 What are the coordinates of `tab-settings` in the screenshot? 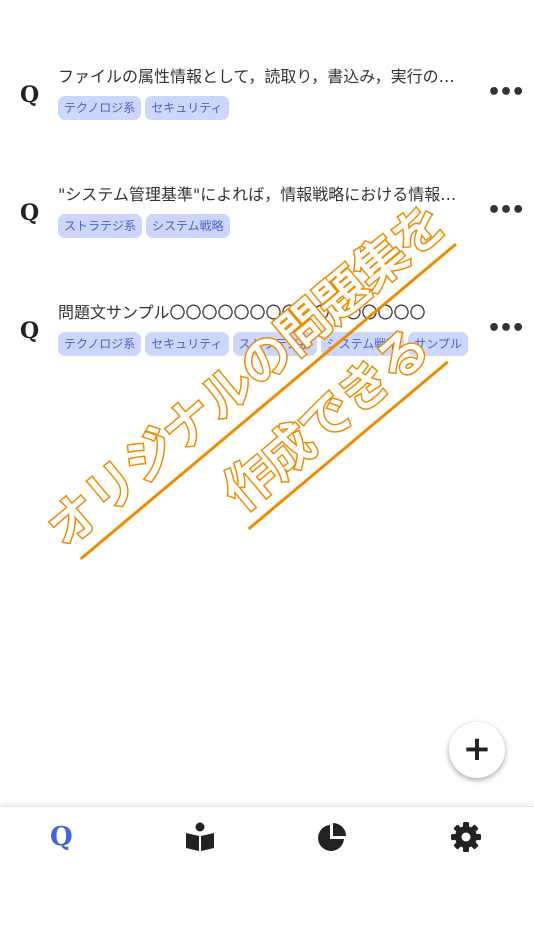 It's located at (470, 841).